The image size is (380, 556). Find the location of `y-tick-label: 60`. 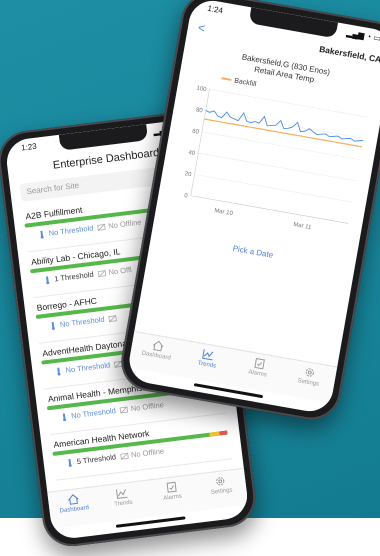

y-tick-label: 60 is located at coordinates (196, 132).